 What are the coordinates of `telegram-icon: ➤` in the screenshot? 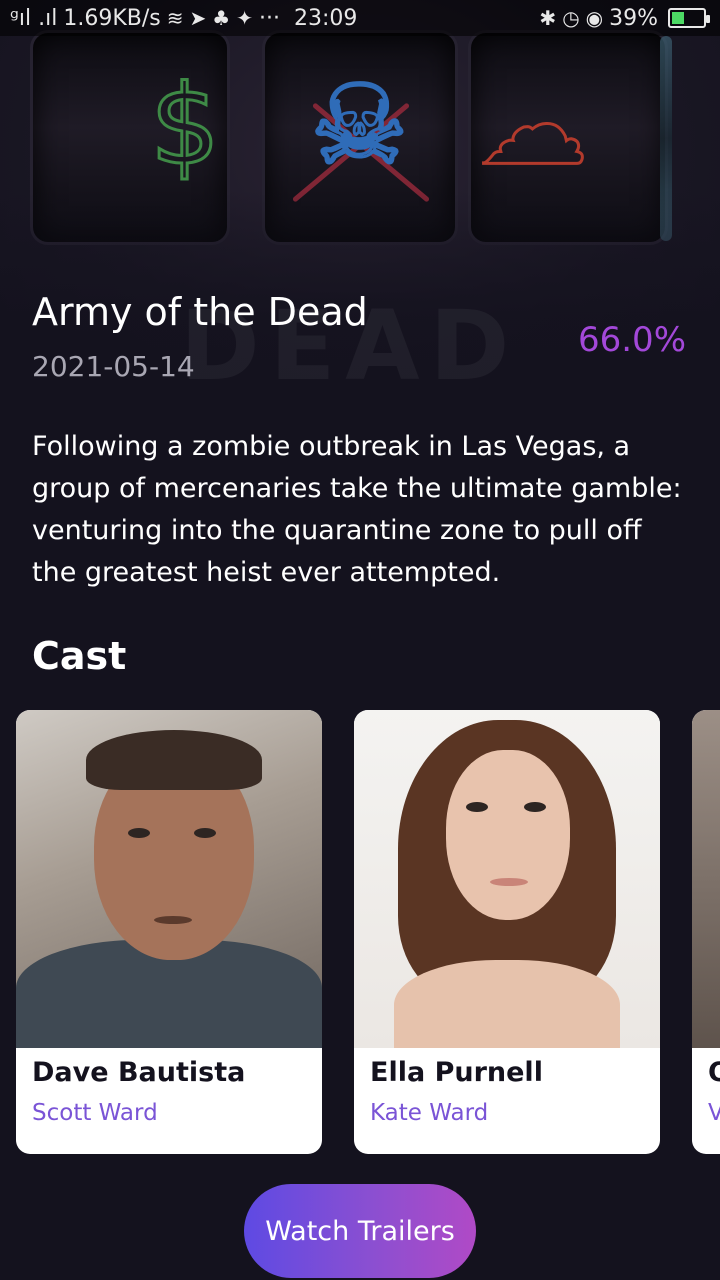 It's located at (198, 18).